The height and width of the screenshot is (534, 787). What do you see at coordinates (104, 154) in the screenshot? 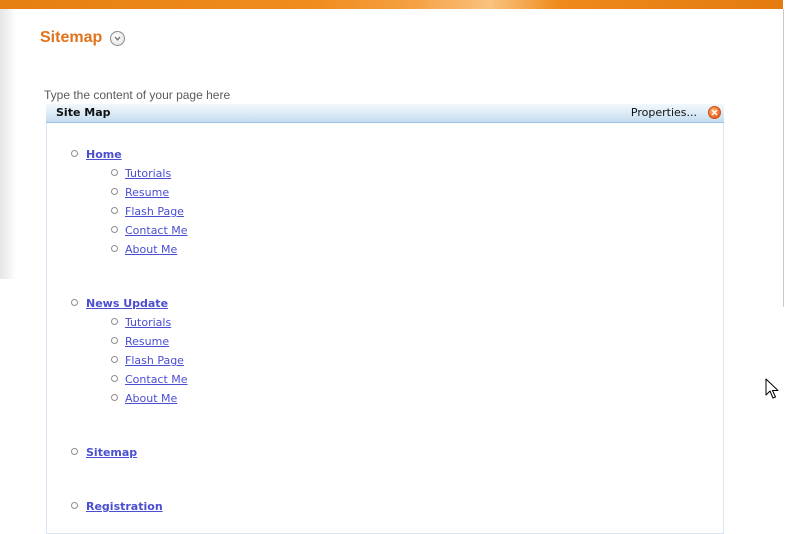
I see `sitemap-link-home: Home` at bounding box center [104, 154].